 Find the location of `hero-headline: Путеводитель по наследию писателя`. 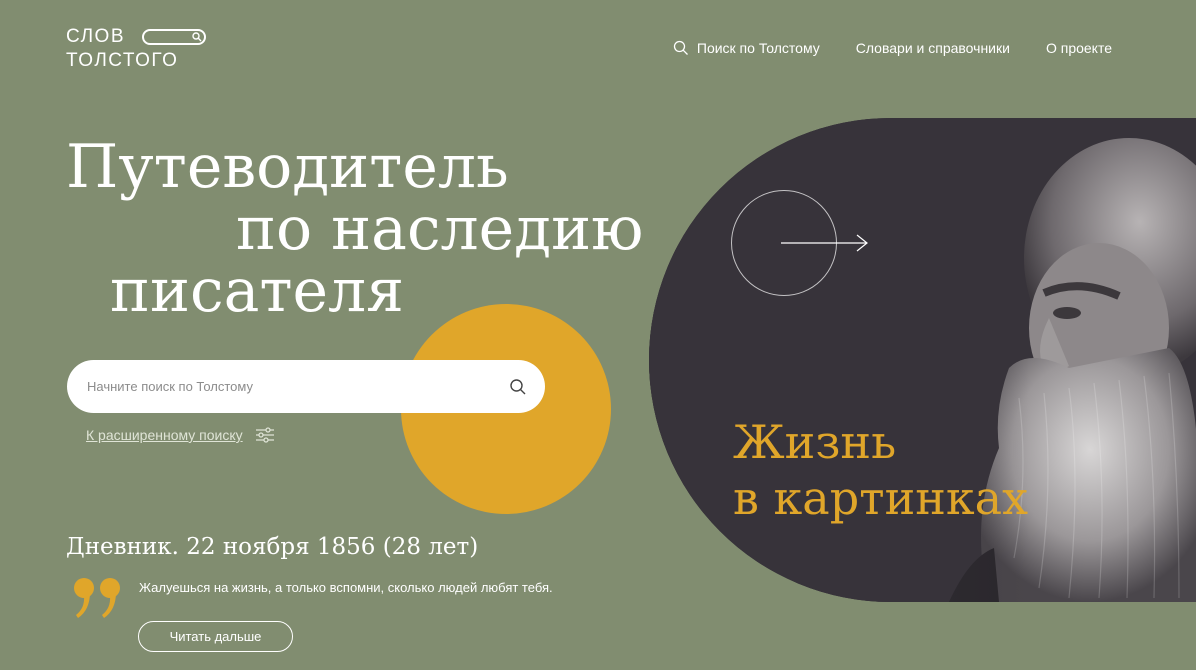

hero-headline: Путеводитель по наследию писателя is located at coordinates (366, 229).